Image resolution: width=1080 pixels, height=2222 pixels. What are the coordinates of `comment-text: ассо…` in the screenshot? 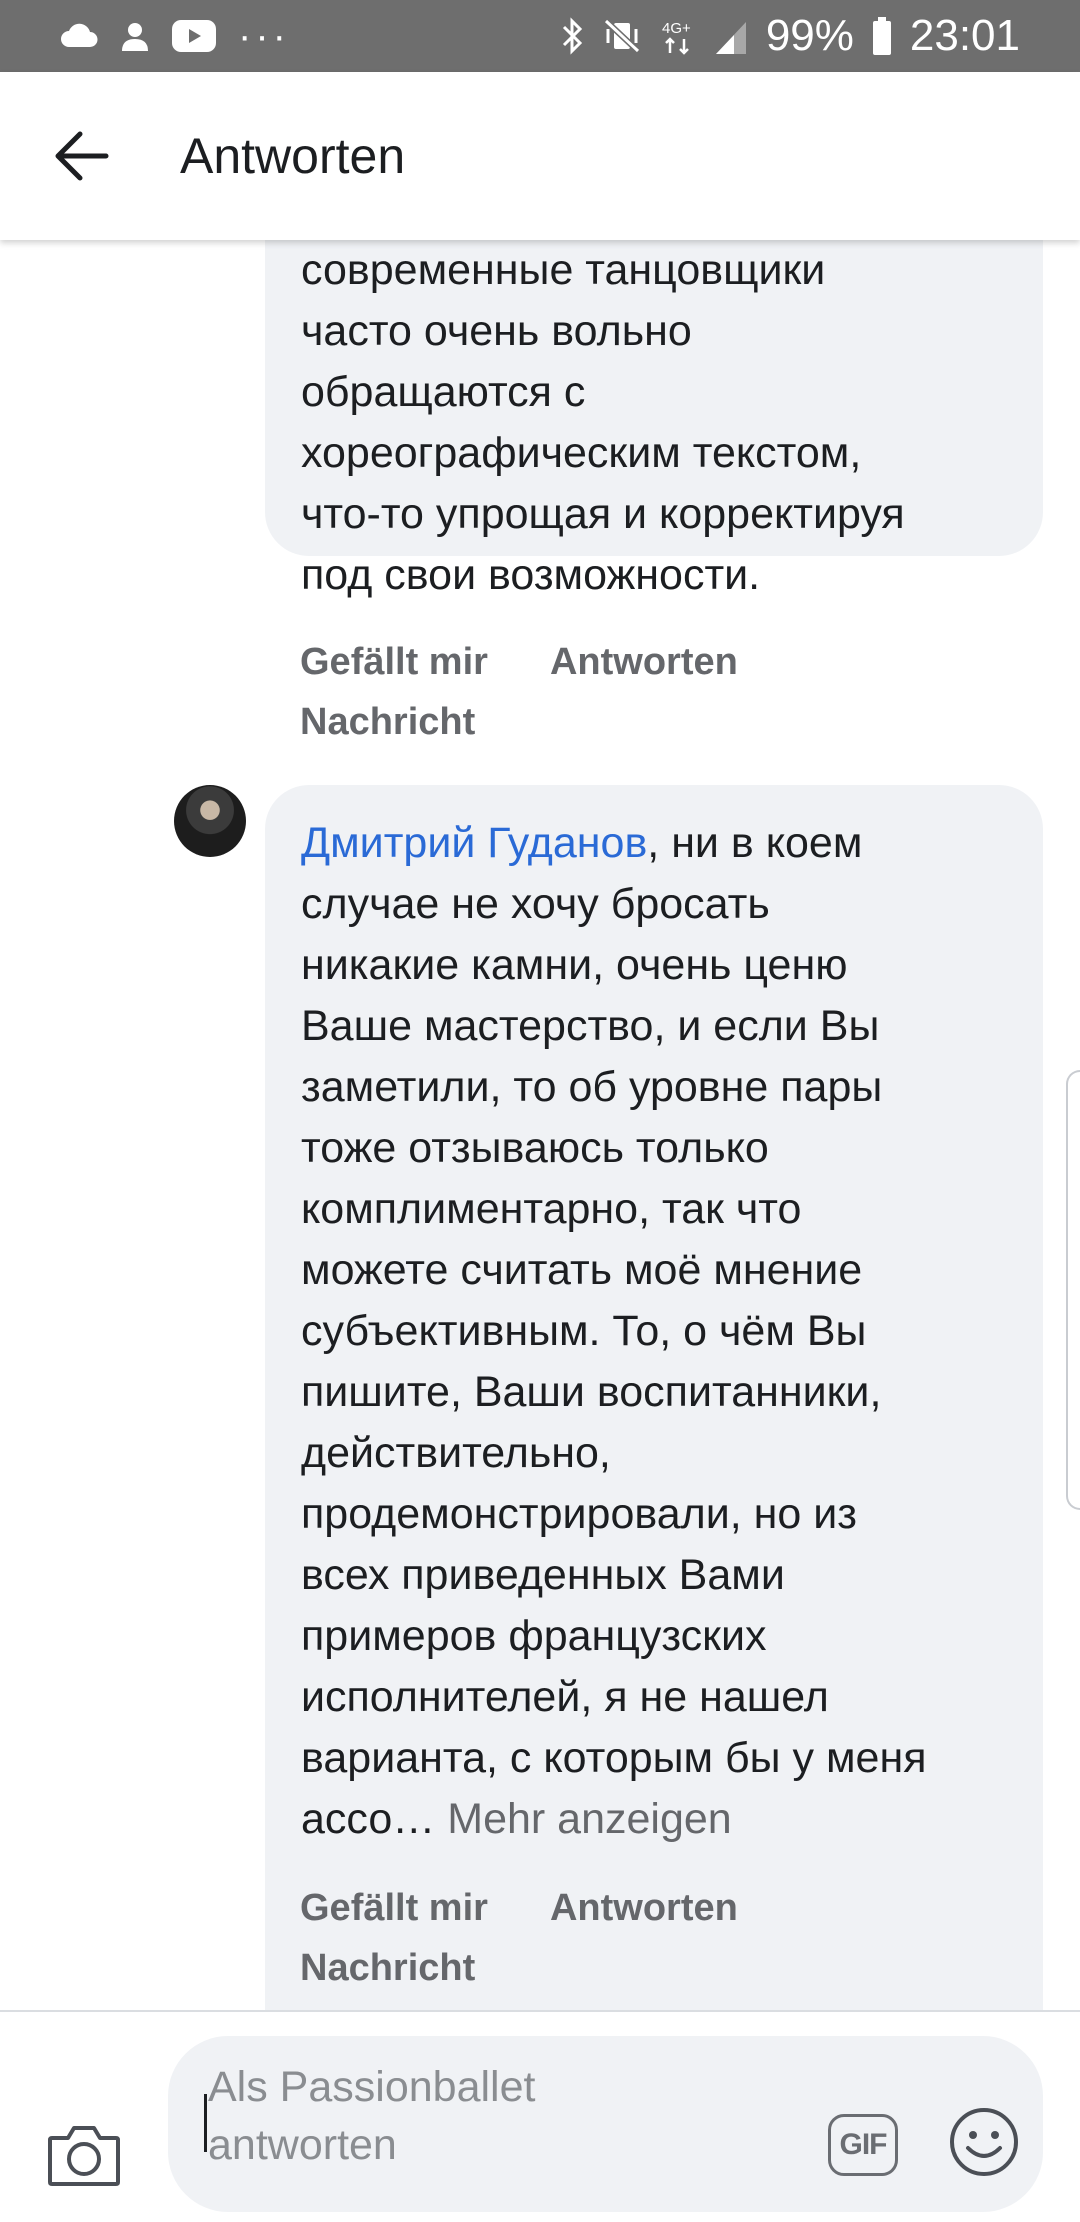 It's located at (368, 1819).